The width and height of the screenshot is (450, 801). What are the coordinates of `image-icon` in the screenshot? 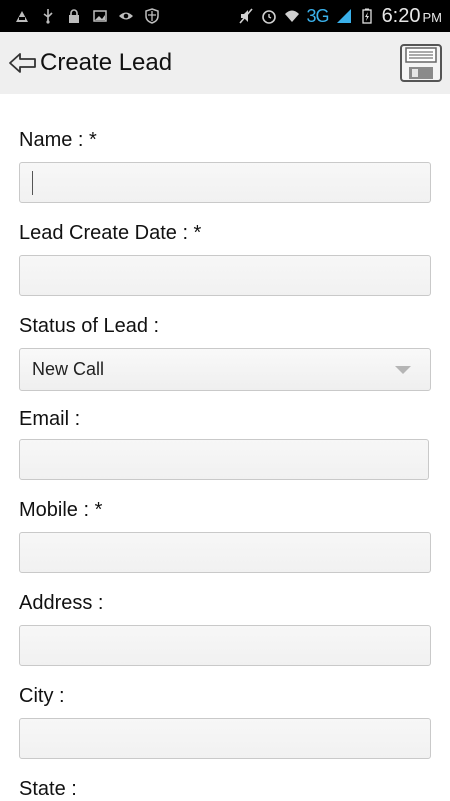 It's located at (100, 16).